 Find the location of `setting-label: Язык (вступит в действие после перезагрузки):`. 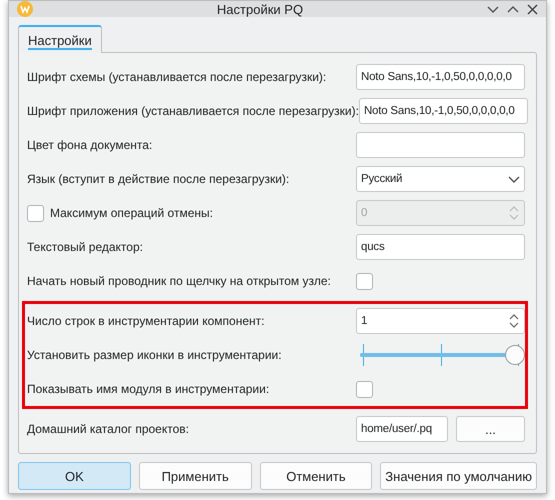

setting-label: Язык (вступит в действие после перезагрузки): is located at coordinates (158, 179).